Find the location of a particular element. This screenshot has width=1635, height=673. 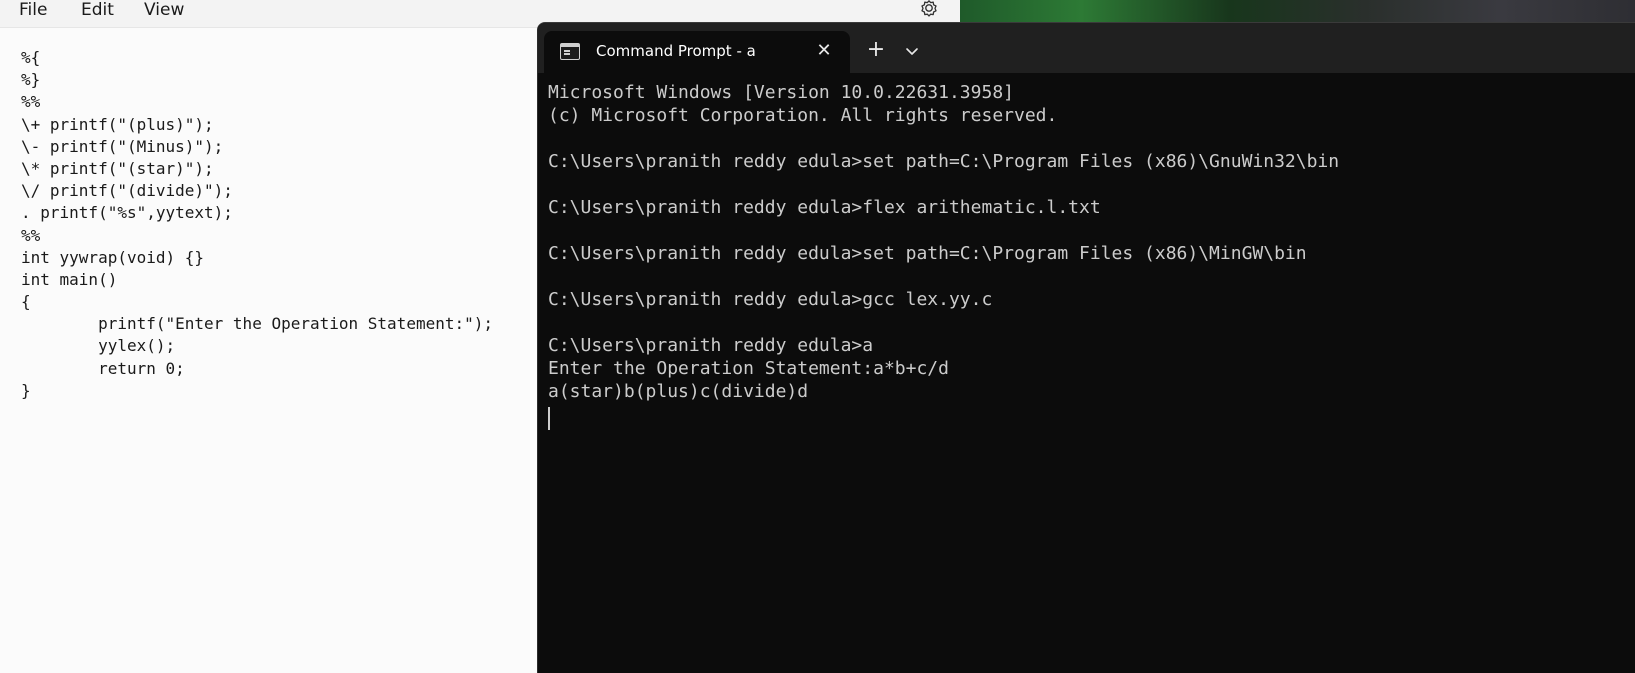

chevron-down-icon is located at coordinates (912, 51).